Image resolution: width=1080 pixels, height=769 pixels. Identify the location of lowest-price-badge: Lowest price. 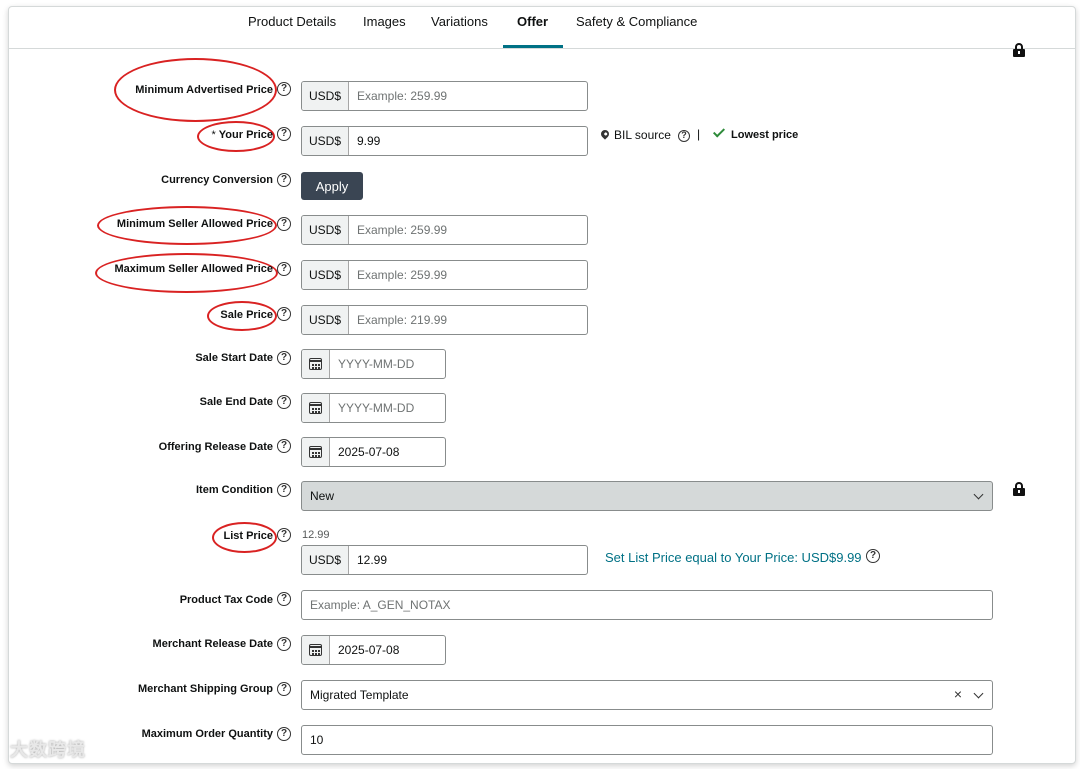
(765, 135).